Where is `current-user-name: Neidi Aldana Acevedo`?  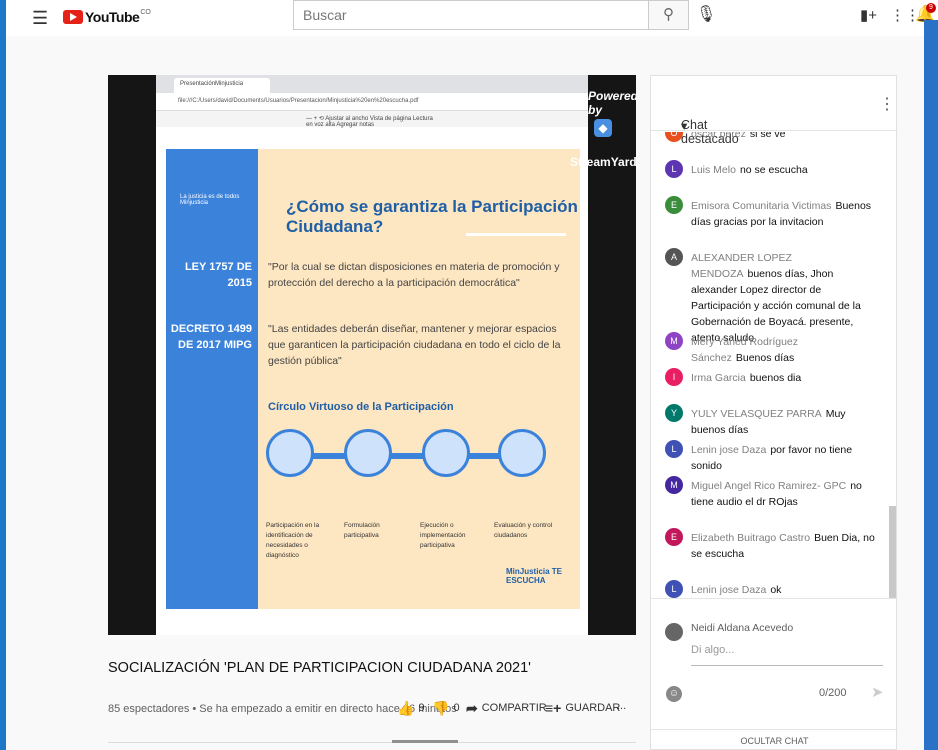 current-user-name: Neidi Aldana Acevedo is located at coordinates (742, 628).